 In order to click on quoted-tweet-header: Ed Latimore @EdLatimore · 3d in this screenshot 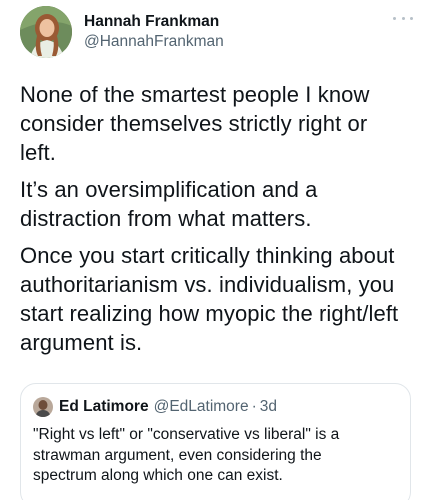, I will do `click(215, 407)`.